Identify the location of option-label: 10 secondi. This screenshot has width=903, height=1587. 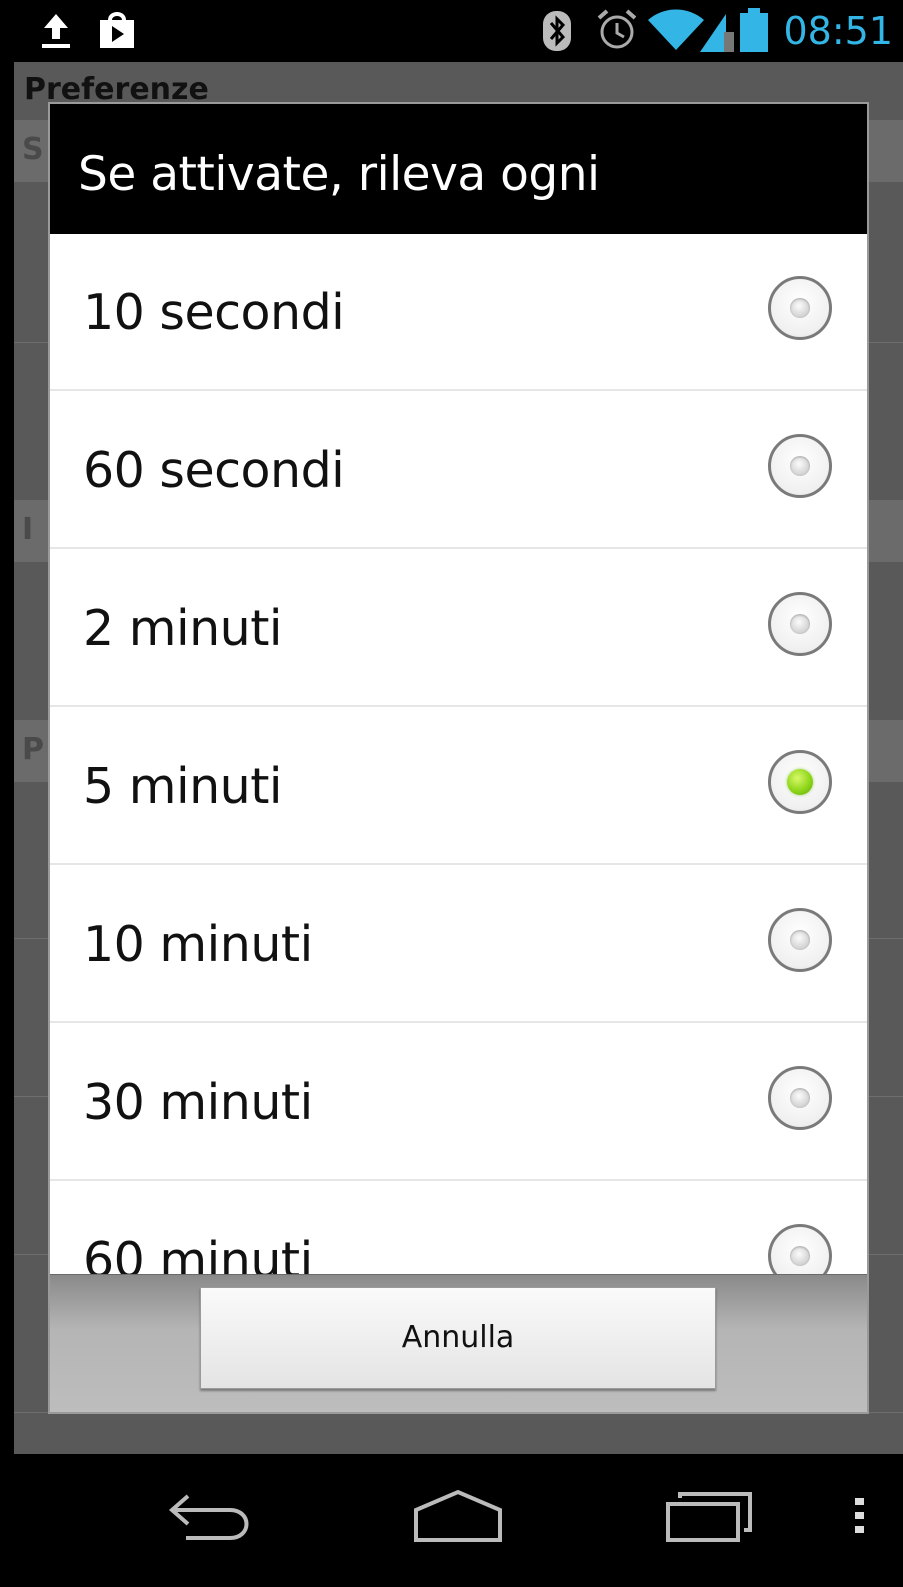
(214, 312).